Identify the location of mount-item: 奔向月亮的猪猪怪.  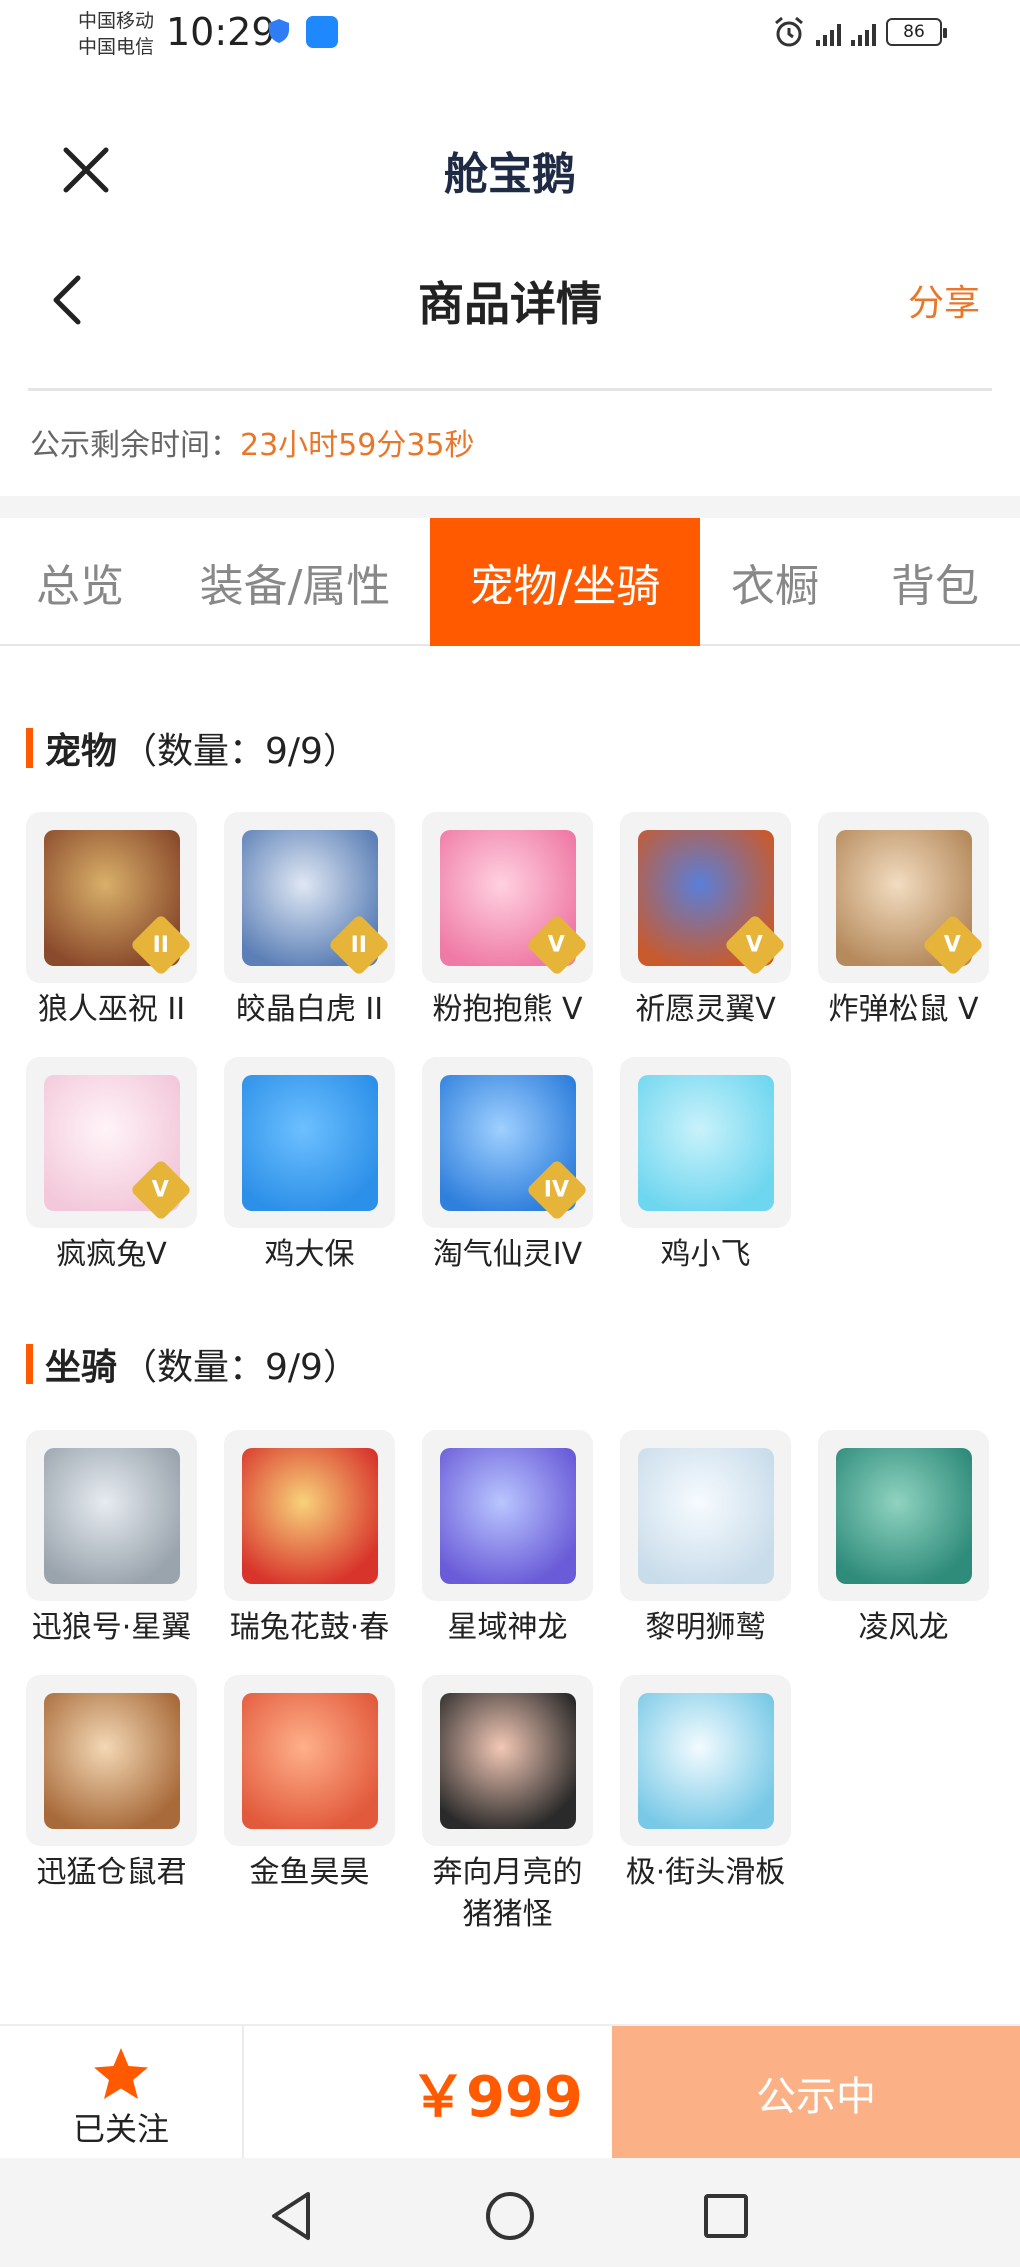
(507, 1805).